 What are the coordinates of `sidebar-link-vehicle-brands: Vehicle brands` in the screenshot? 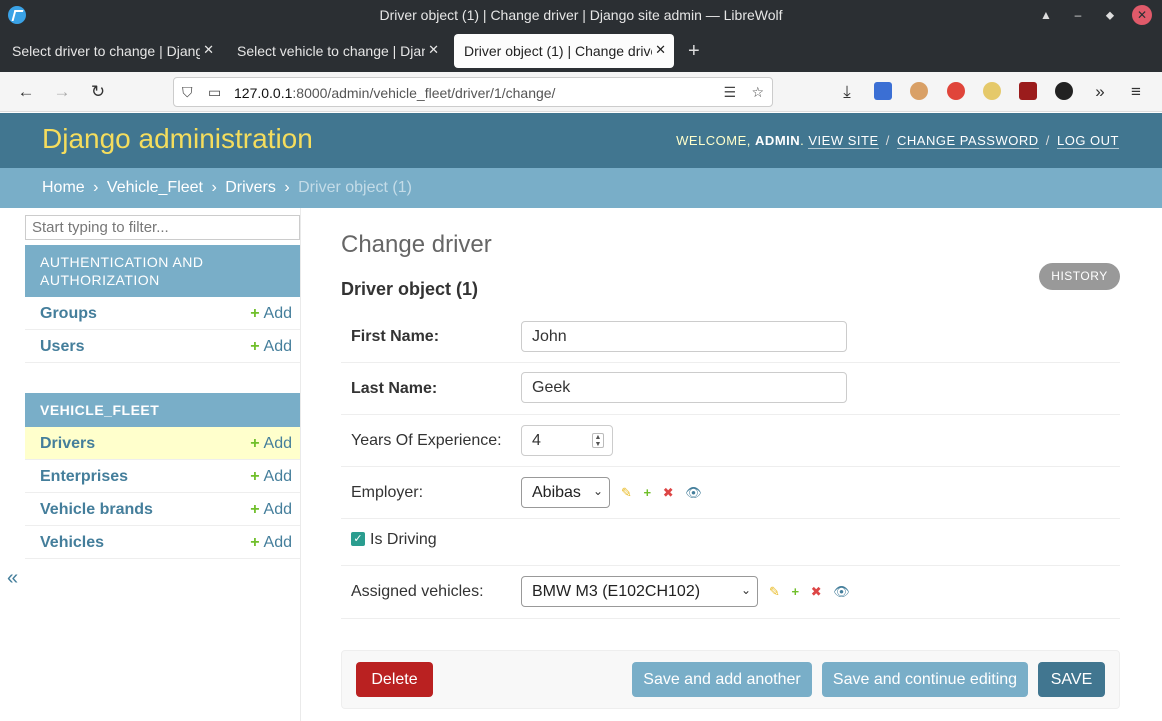 It's located at (96, 510).